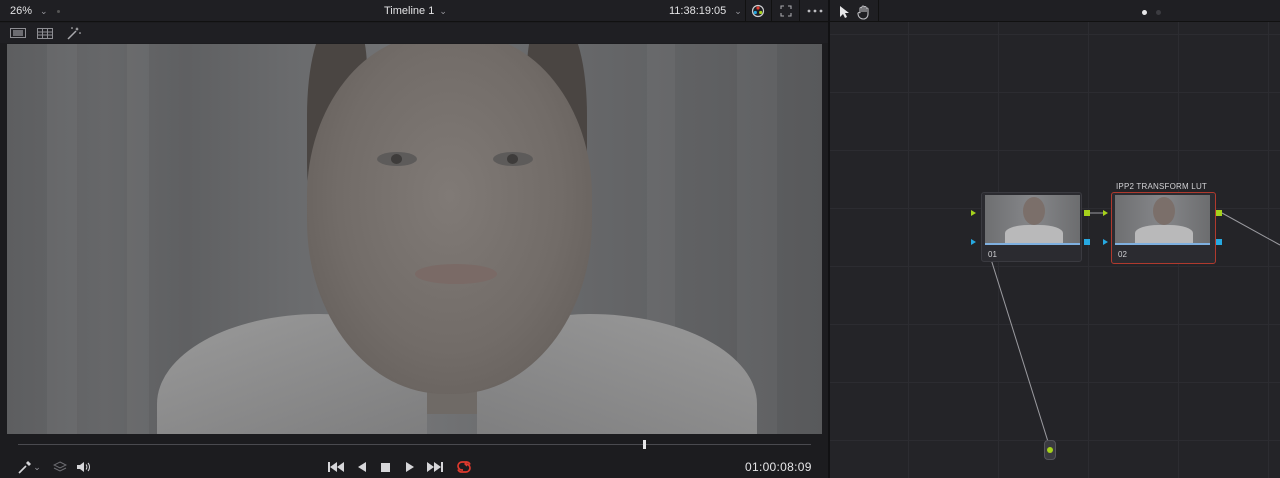 This screenshot has height=478, width=1280. Describe the element at coordinates (336, 467) in the screenshot. I see `skip-back-icon` at that location.